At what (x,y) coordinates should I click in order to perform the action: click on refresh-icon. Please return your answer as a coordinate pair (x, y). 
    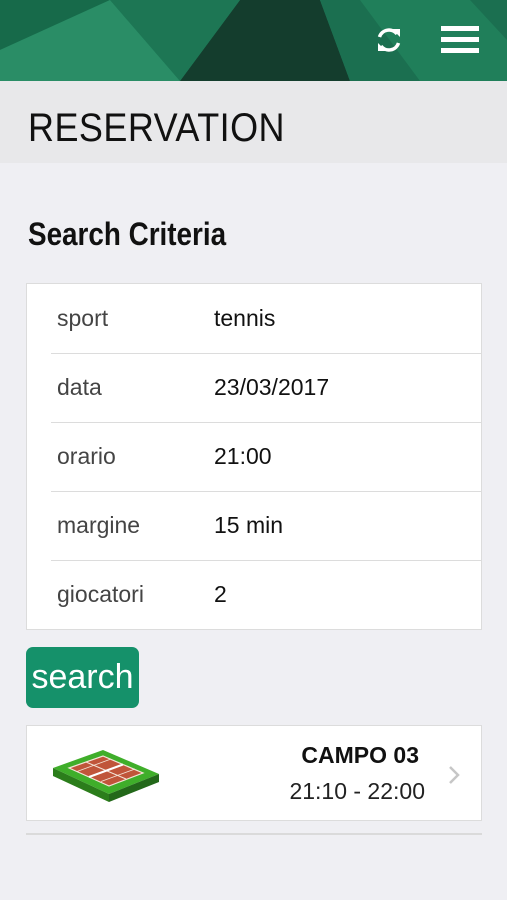
    Looking at the image, I should click on (389, 40).